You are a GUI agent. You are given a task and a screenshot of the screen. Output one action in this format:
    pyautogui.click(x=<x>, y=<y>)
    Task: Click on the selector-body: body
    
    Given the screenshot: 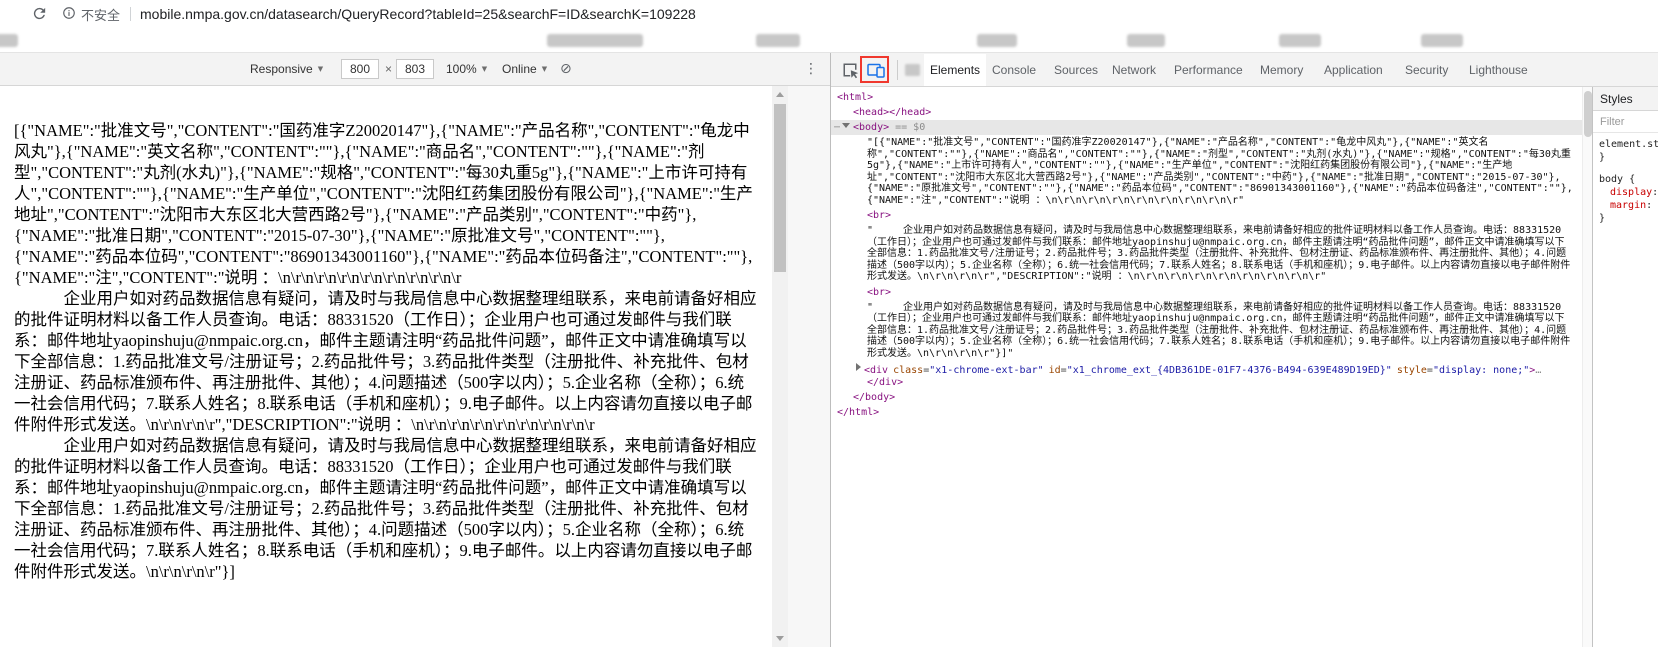 What is the action you would take?
    pyautogui.click(x=1611, y=179)
    